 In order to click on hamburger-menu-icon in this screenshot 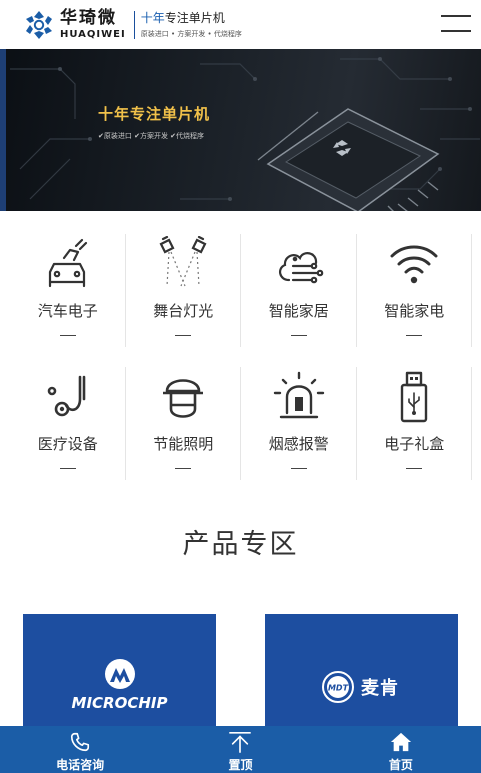, I will do `click(456, 23)`.